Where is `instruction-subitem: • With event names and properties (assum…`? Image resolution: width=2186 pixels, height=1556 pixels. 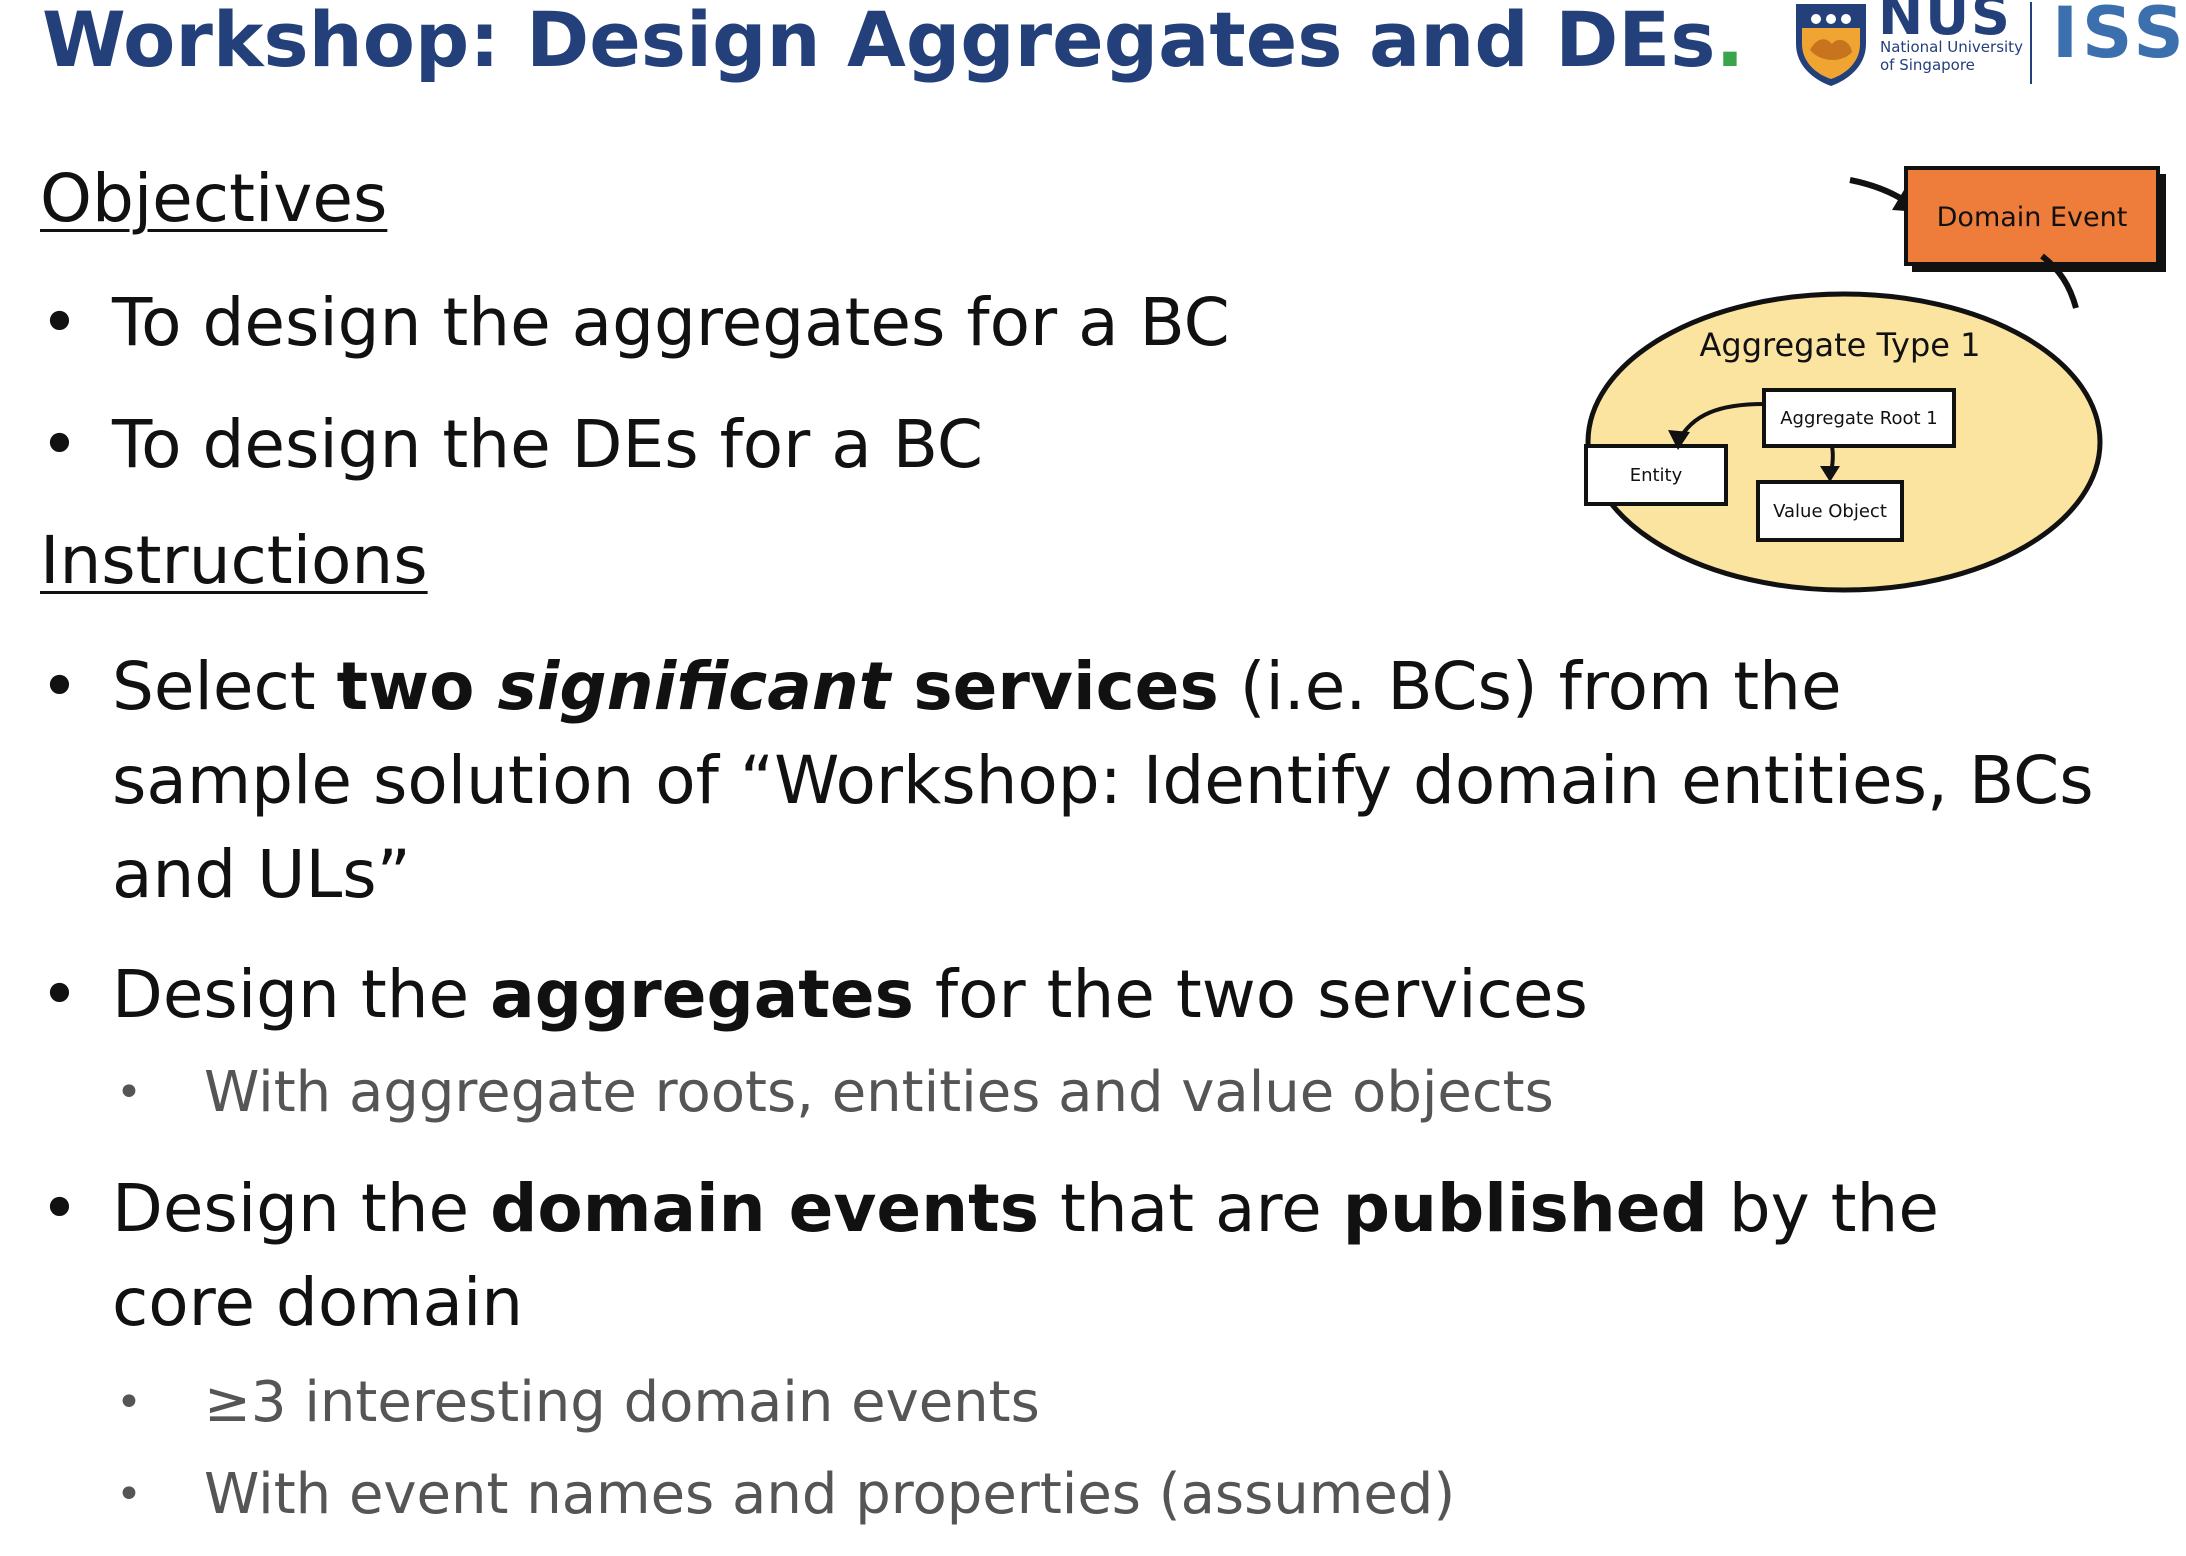 instruction-subitem: • With event names and properties (assum… is located at coordinates (785, 1495).